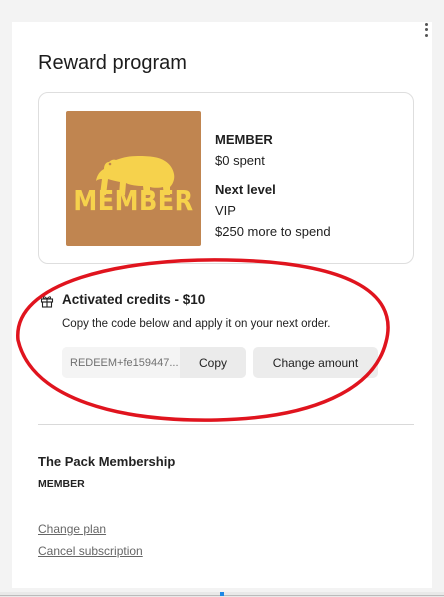 The image size is (444, 597). Describe the element at coordinates (240, 160) in the screenshot. I see `amount-spent: $0 spent` at that location.